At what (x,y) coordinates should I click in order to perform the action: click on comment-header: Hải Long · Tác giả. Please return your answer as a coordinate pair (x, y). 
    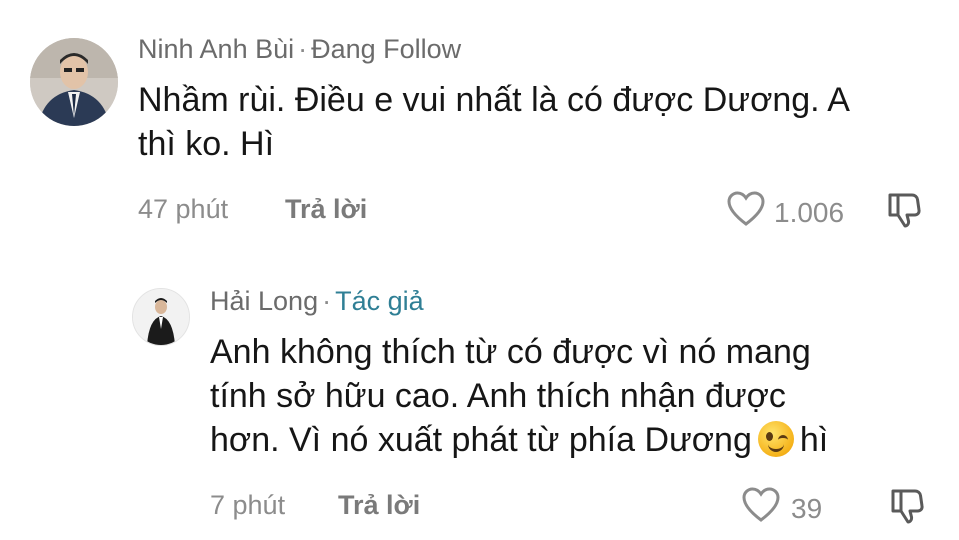
    Looking at the image, I should click on (317, 301).